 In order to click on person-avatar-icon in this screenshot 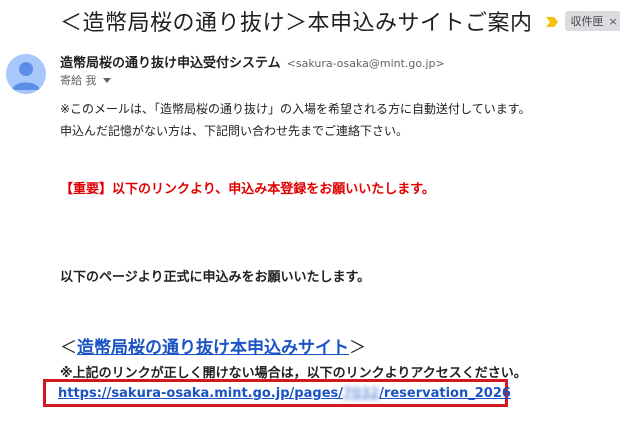, I will do `click(26, 74)`.